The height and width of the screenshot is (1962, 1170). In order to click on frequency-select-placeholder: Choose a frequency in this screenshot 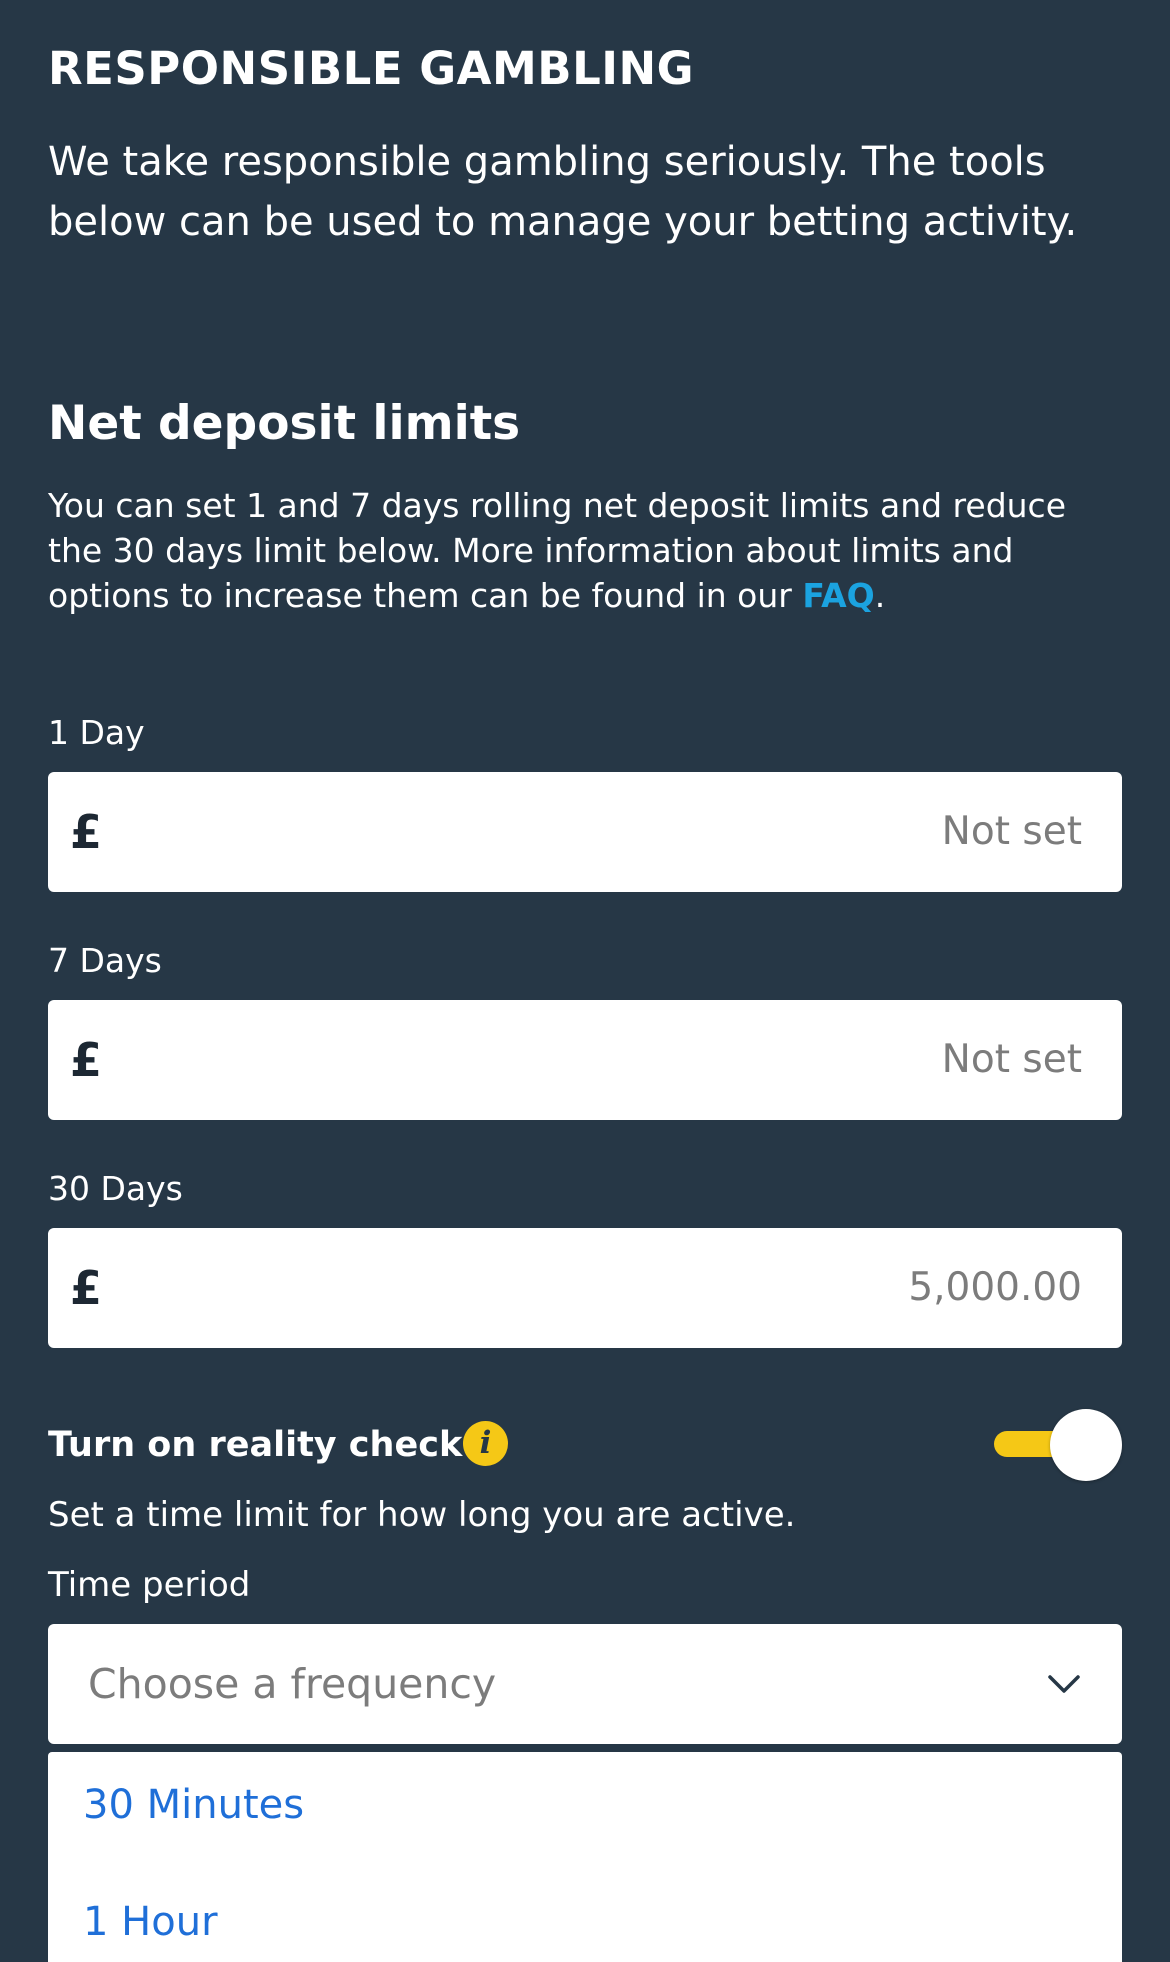, I will do `click(292, 1684)`.